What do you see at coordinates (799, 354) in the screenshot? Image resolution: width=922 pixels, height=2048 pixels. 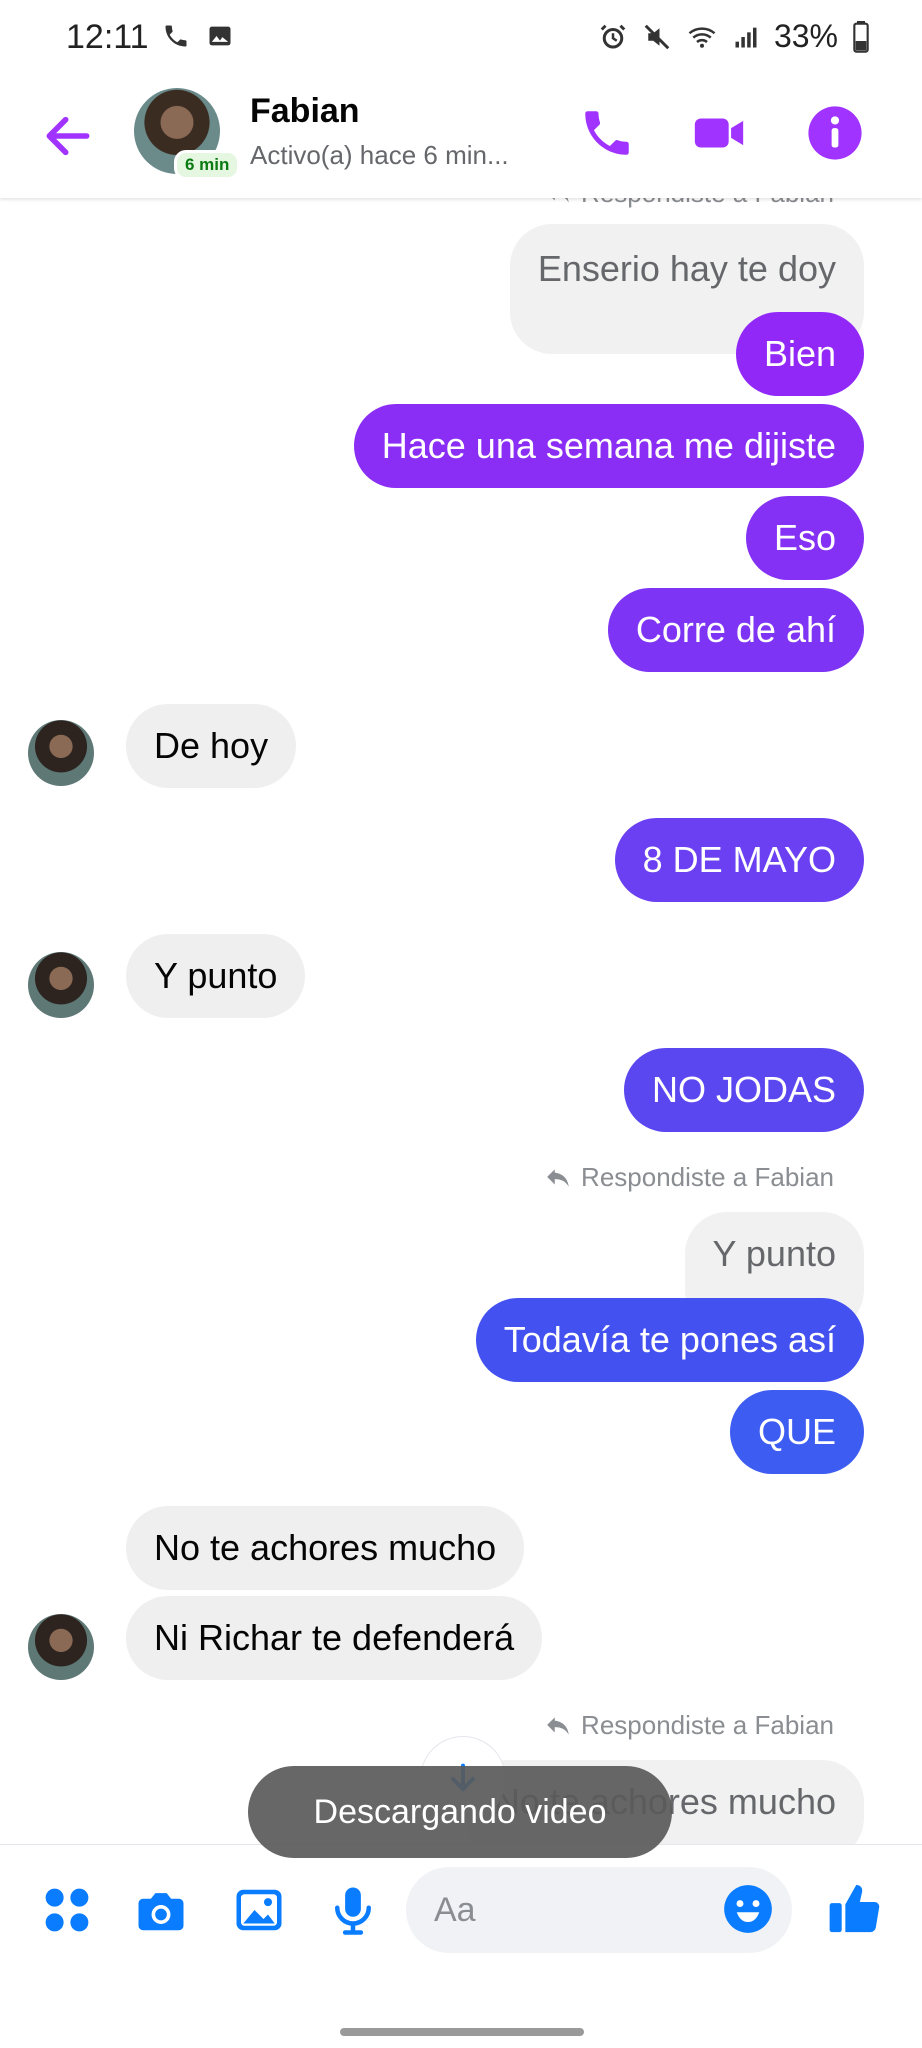 I see `outgoing-message: Bien` at bounding box center [799, 354].